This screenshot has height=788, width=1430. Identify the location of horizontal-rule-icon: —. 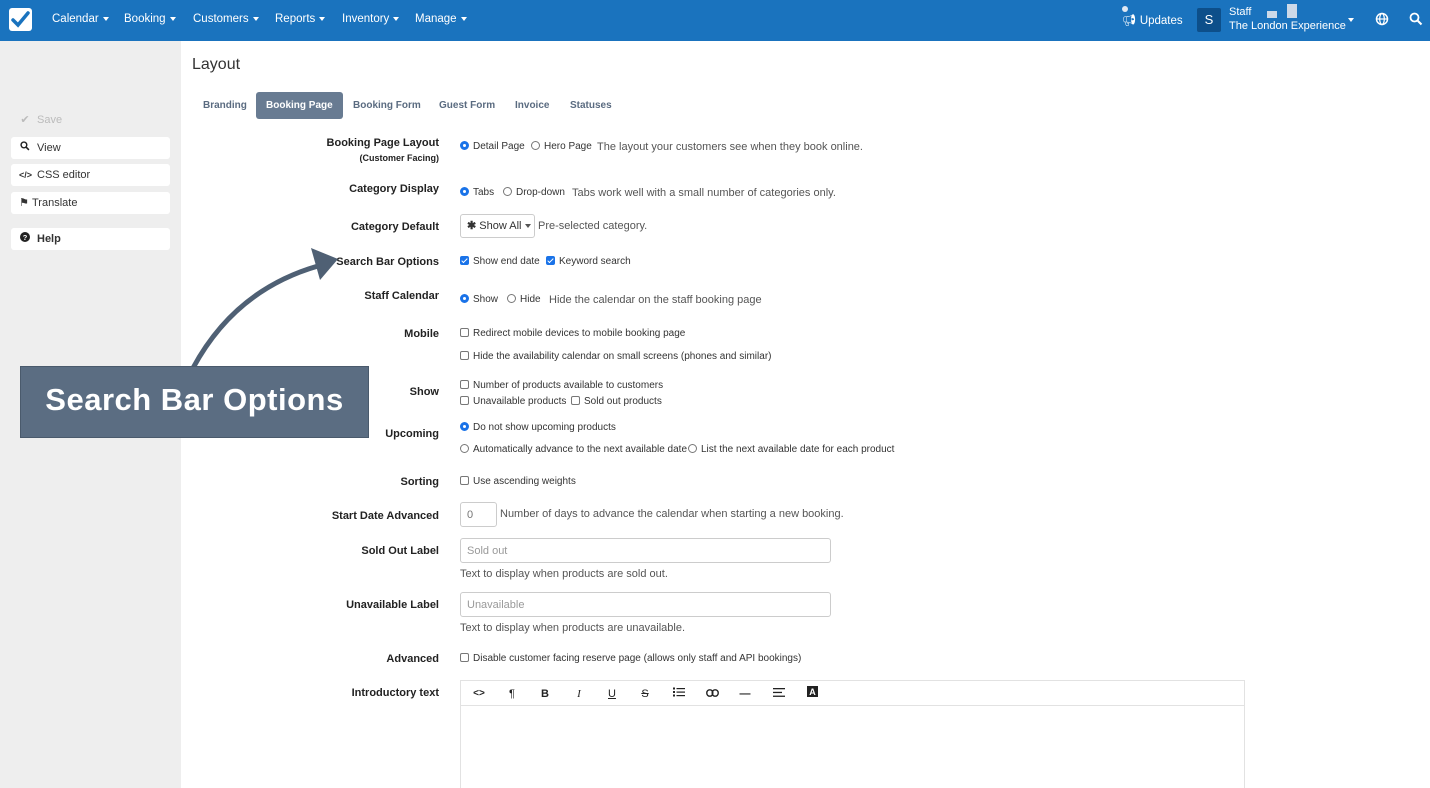
(745, 694).